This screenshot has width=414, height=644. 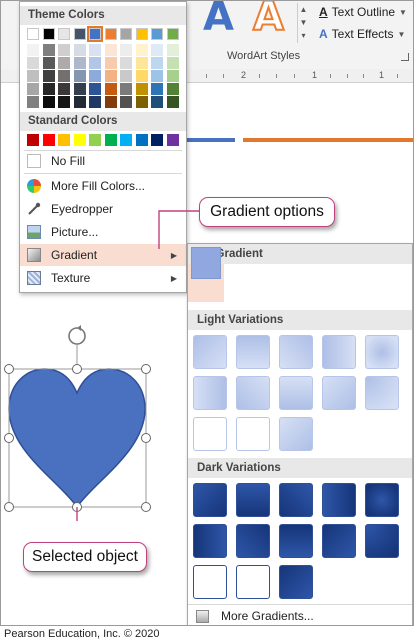 I want to click on resize-handle-se, so click(x=146, y=507).